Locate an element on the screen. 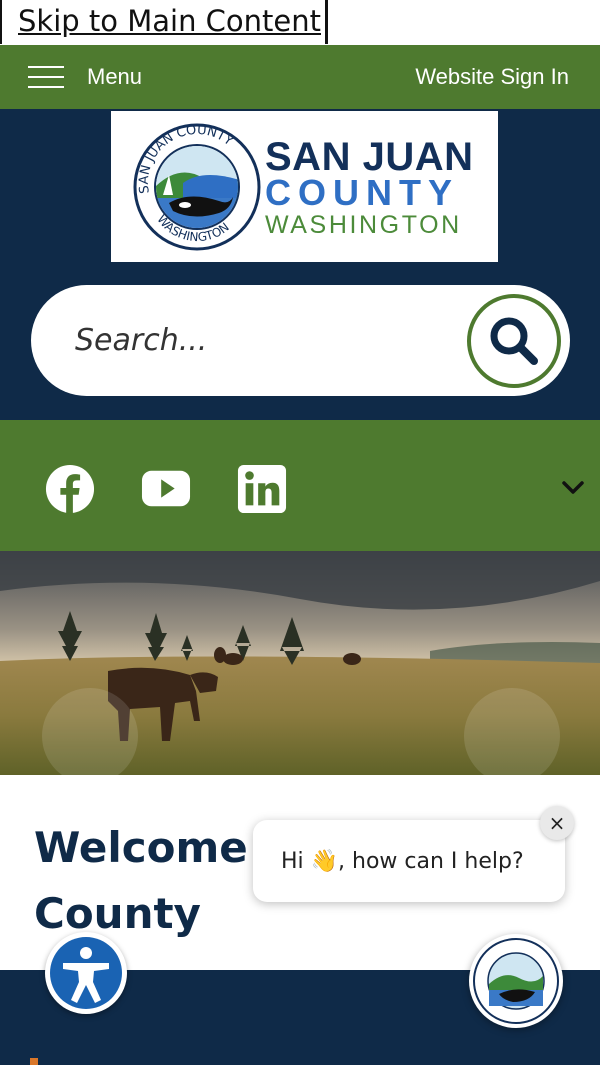 This screenshot has height=1065, width=600. logo-line-3: WASHINGTON is located at coordinates (363, 225).